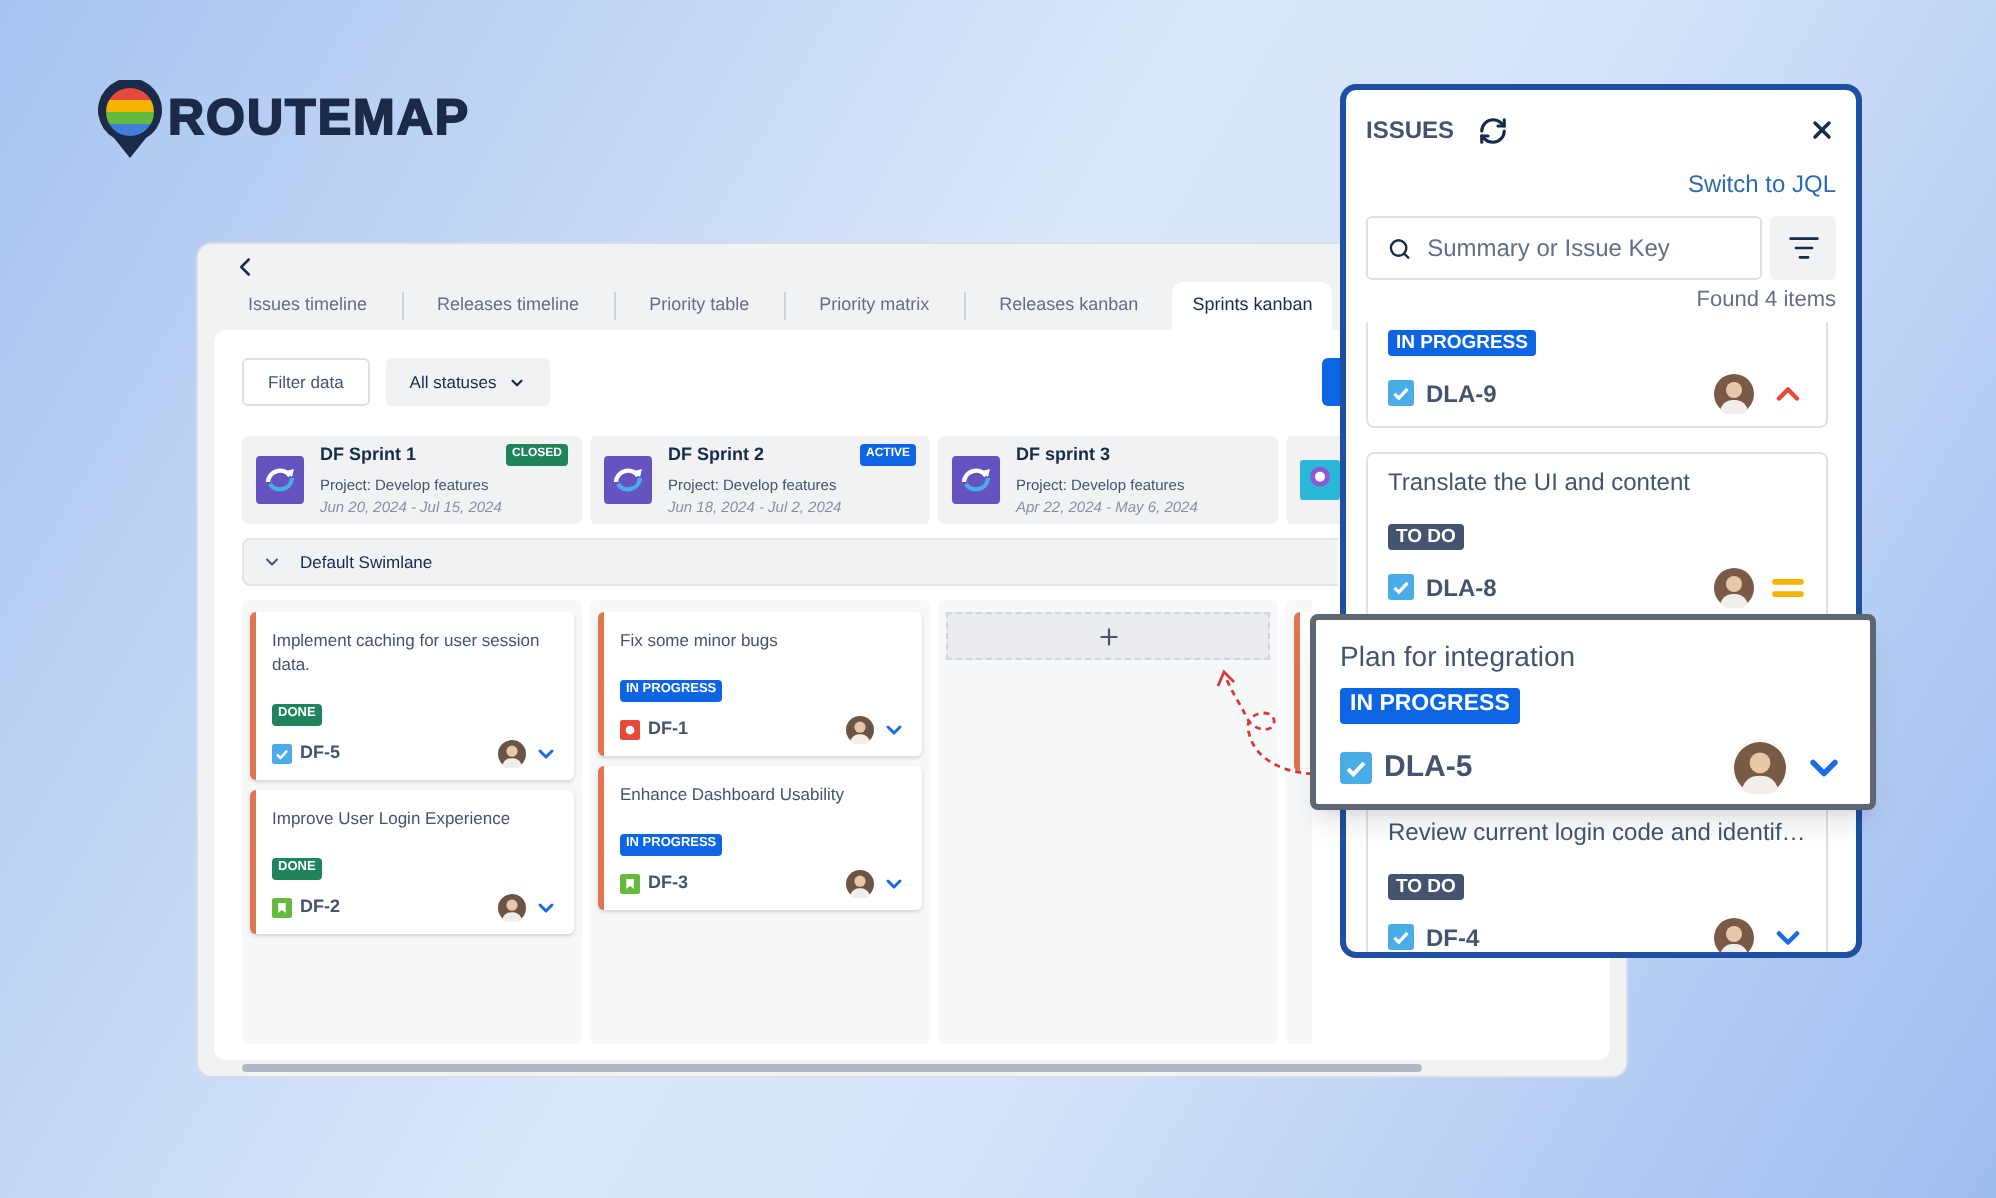 Image resolution: width=1996 pixels, height=1198 pixels. I want to click on issue-card: IN PROGRESS DLA-9, so click(1597, 374).